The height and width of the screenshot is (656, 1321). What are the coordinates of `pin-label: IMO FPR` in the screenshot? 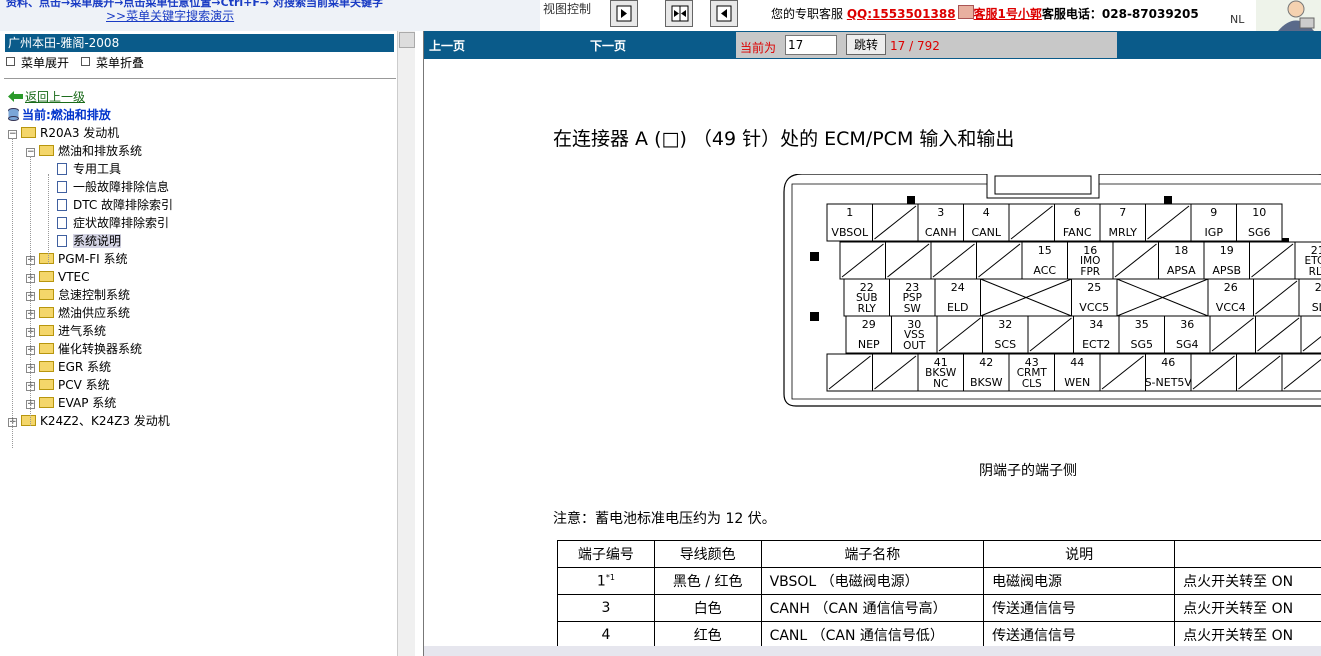 It's located at (1090, 266).